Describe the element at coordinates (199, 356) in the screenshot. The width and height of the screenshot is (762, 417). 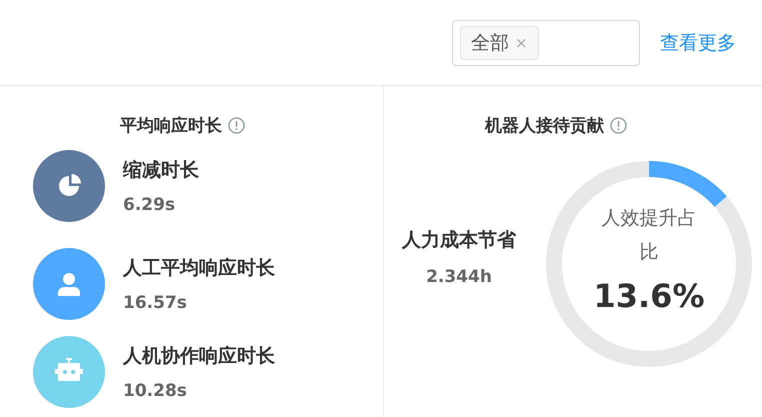
I see `metric-label: 人机协作响应时长` at that location.